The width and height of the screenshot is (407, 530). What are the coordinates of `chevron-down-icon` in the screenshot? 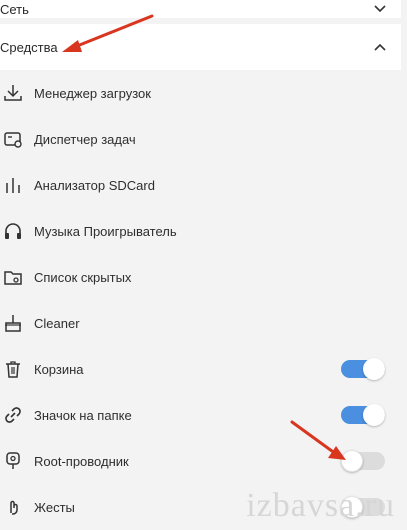 It's located at (380, 9).